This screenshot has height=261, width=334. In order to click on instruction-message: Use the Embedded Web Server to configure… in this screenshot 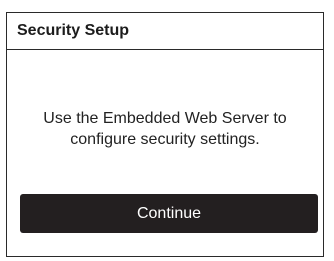, I will do `click(165, 129)`.